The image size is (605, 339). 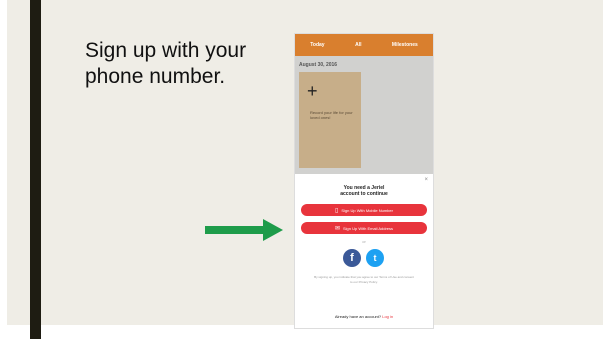 What do you see at coordinates (426, 180) in the screenshot?
I see `close-icon: ×` at bounding box center [426, 180].